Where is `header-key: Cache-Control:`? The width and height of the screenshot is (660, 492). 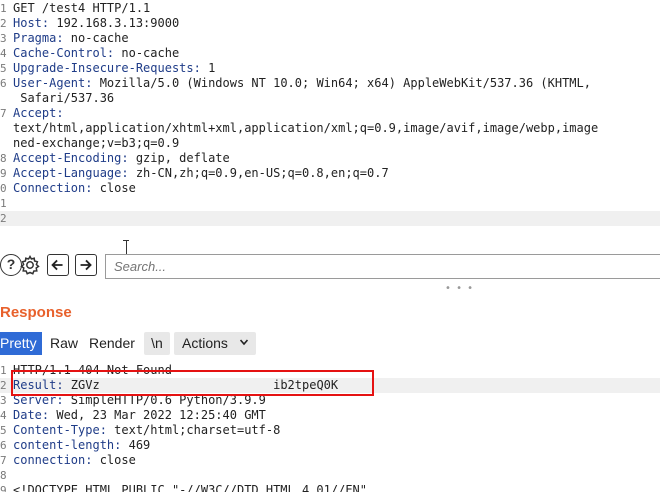 header-key: Cache-Control: is located at coordinates (64, 53).